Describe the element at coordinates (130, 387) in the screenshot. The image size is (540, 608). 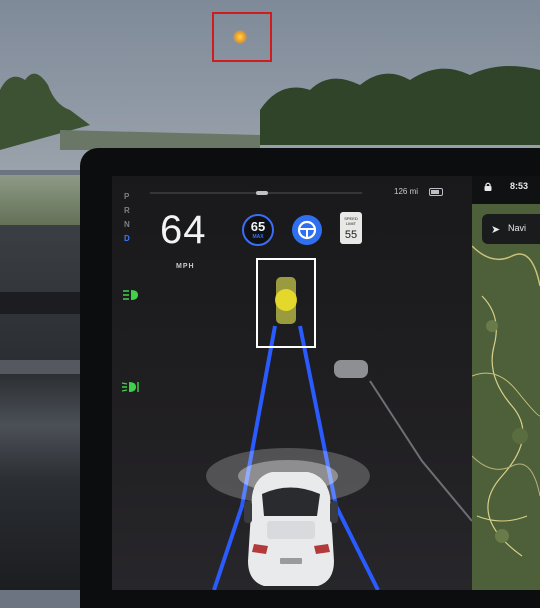
I see `fog-light-icon` at that location.